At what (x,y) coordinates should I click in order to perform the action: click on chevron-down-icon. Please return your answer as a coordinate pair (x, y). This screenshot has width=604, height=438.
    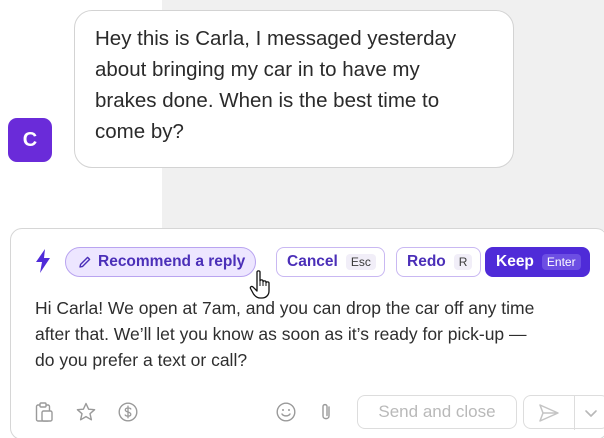
    Looking at the image, I should click on (591, 413).